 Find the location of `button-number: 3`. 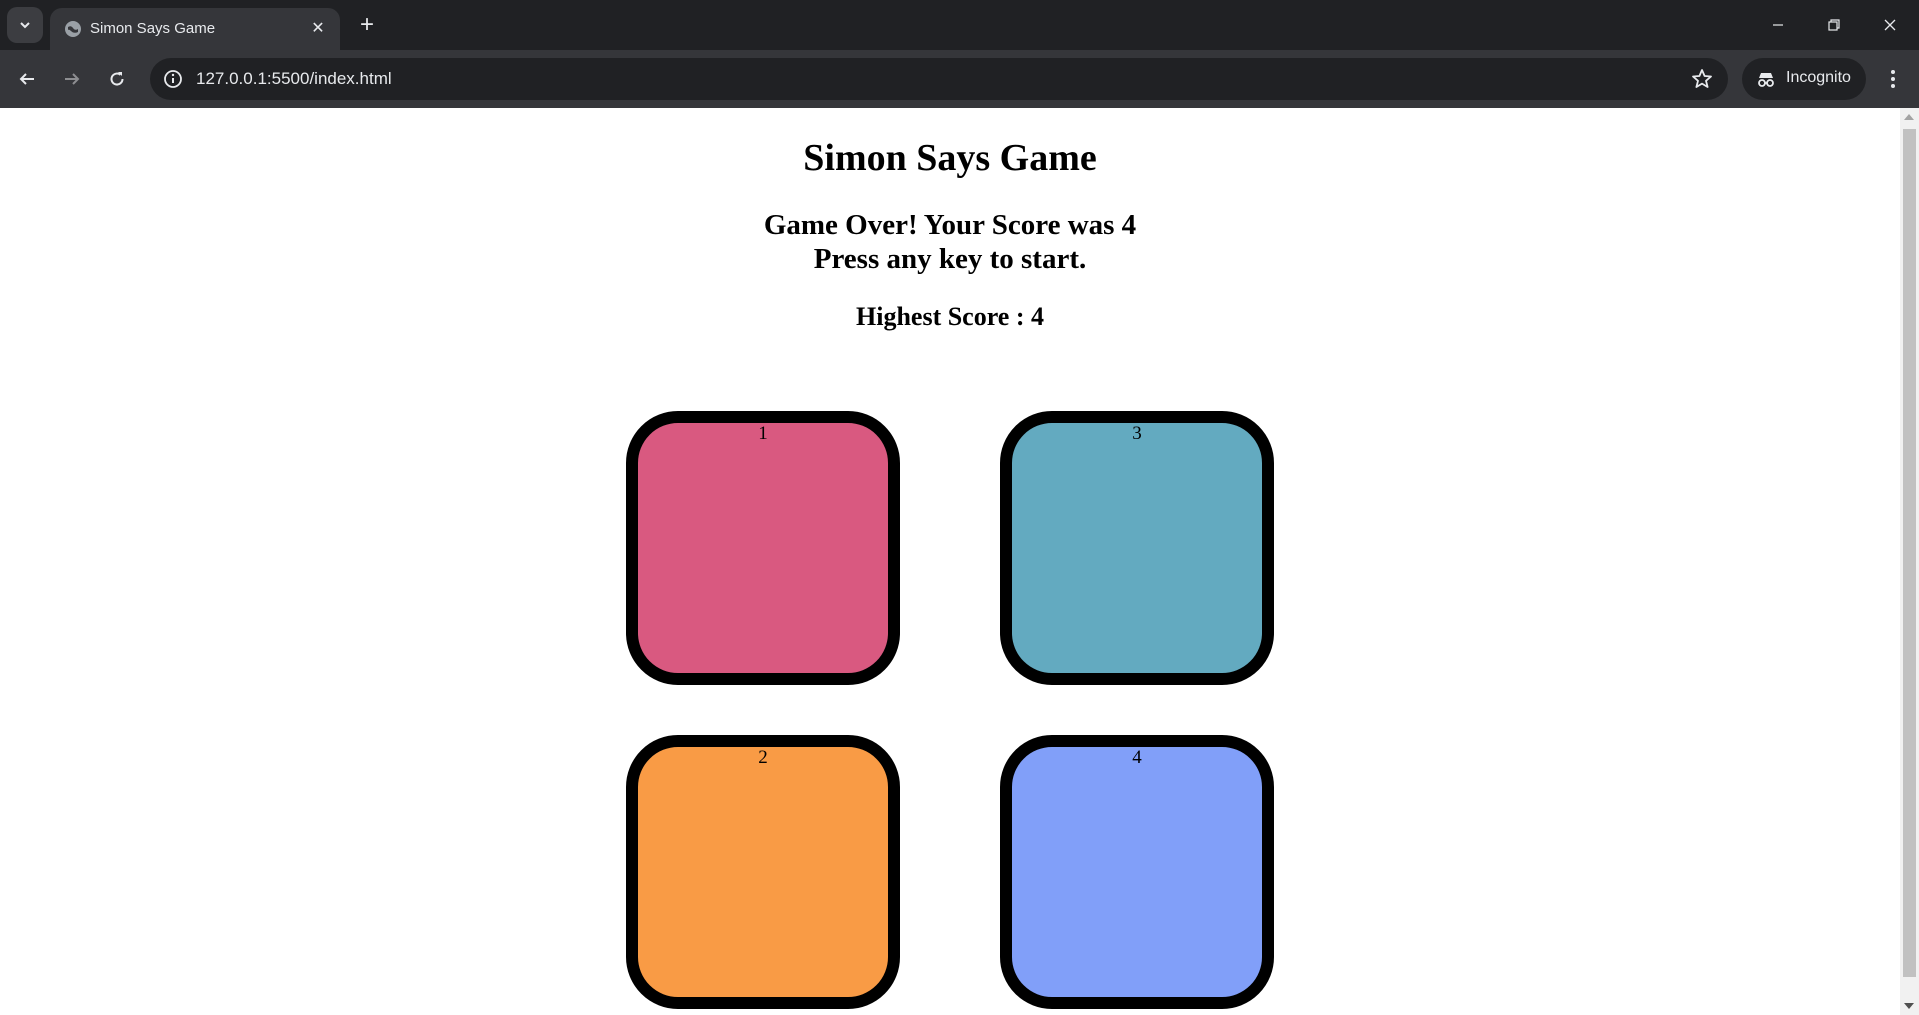

button-number: 3 is located at coordinates (1137, 433).